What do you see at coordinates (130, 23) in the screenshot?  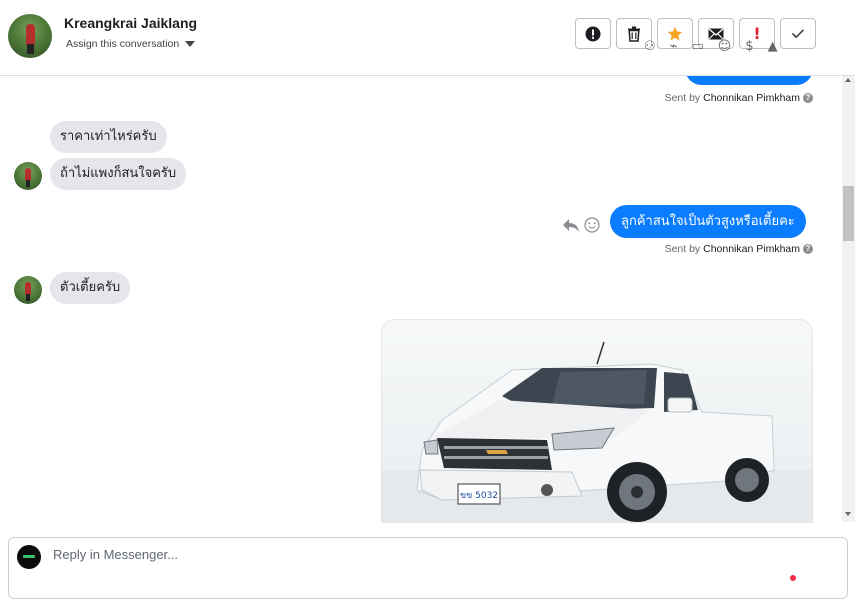 I see `contact-name-overlay: Kreangkrai Jaiklang` at bounding box center [130, 23].